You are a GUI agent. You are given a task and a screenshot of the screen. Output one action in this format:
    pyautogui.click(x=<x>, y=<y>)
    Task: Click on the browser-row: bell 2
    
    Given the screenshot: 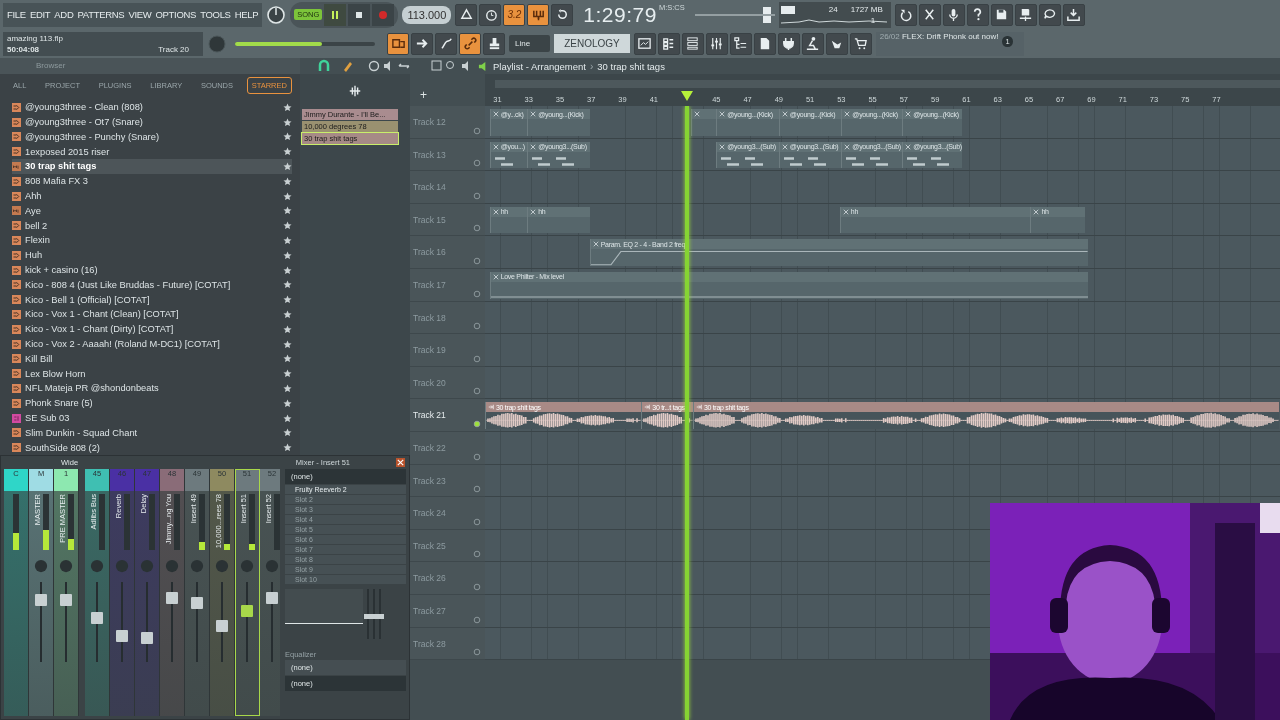 What is the action you would take?
    pyautogui.click(x=152, y=226)
    